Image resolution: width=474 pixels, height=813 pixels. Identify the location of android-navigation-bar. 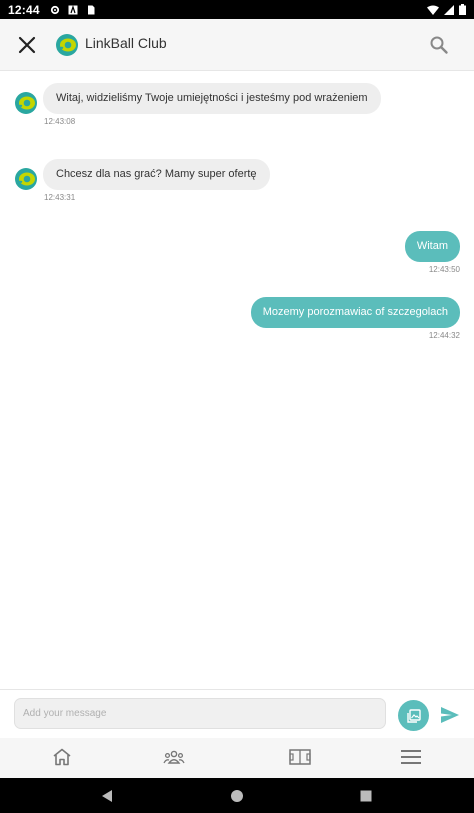
(237, 795).